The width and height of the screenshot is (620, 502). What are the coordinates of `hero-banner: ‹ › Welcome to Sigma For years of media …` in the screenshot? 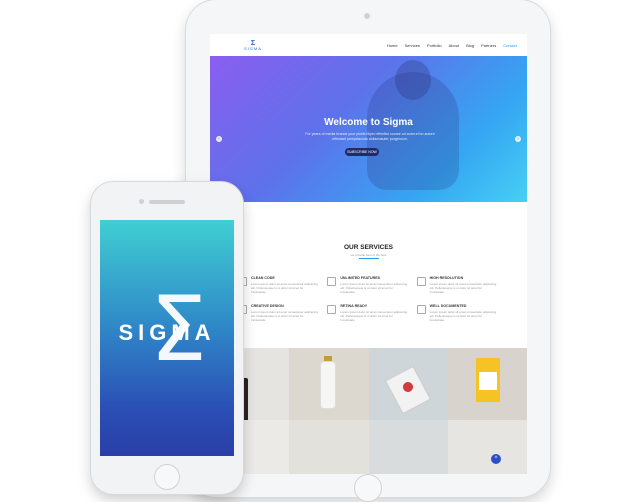 It's located at (368, 129).